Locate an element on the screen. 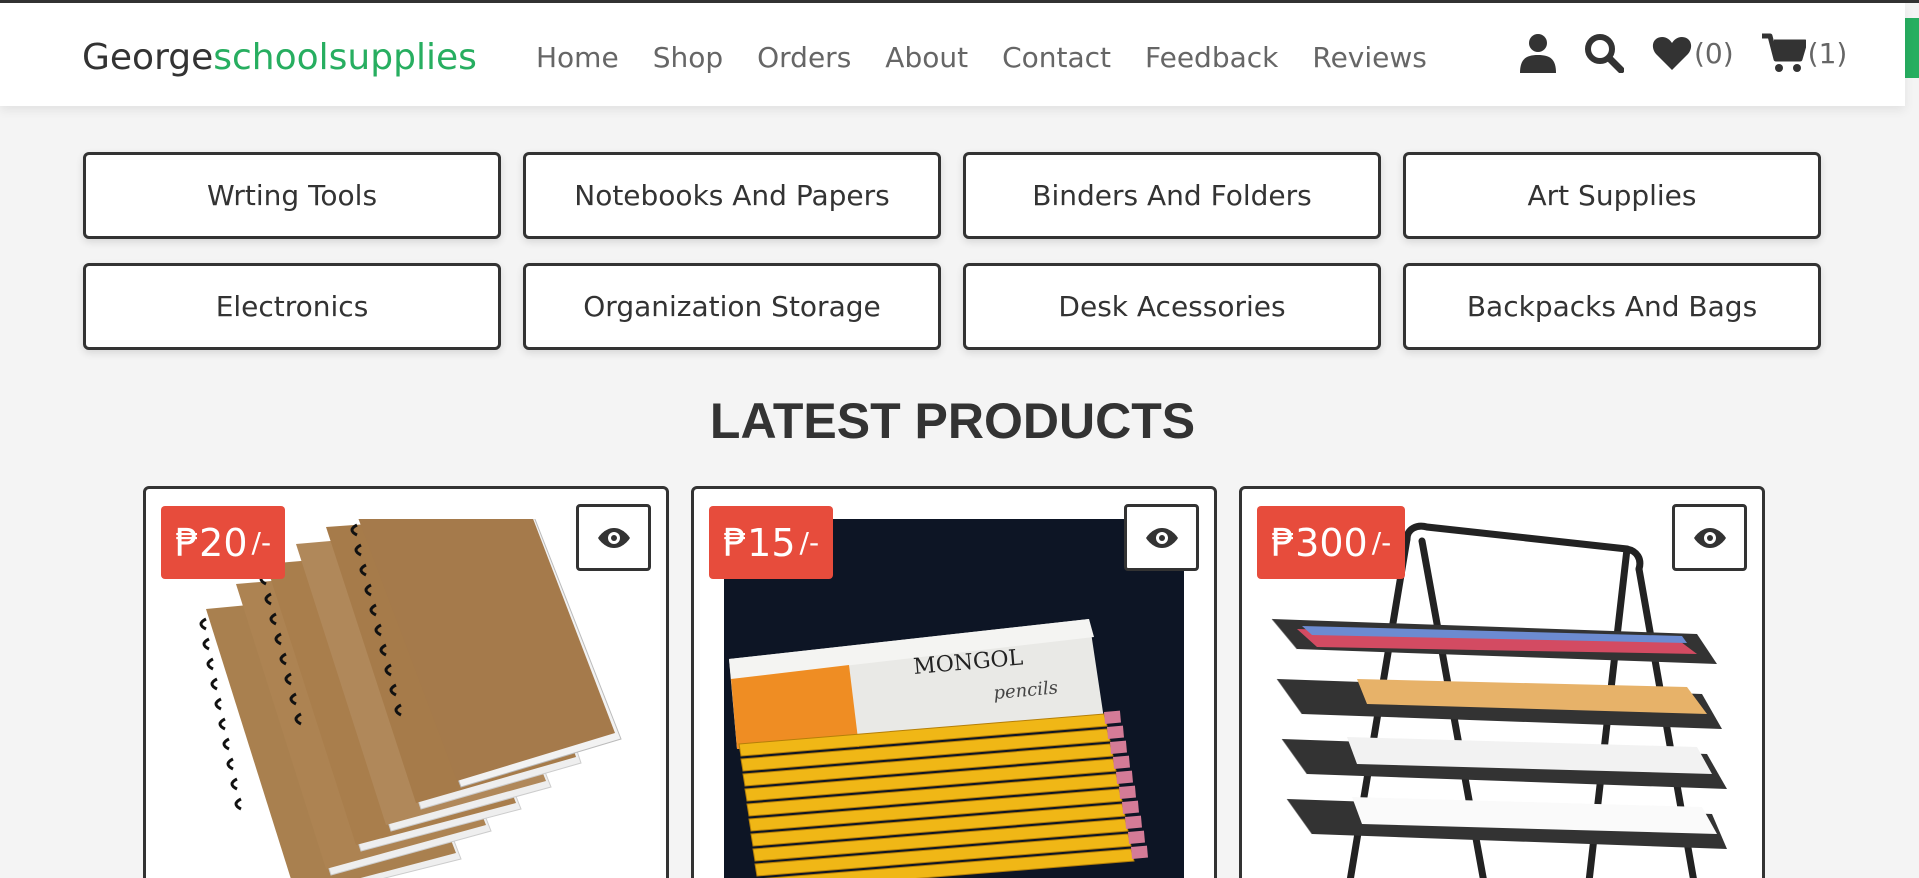  site-logo: Georgeschoolsupplies is located at coordinates (279, 57).